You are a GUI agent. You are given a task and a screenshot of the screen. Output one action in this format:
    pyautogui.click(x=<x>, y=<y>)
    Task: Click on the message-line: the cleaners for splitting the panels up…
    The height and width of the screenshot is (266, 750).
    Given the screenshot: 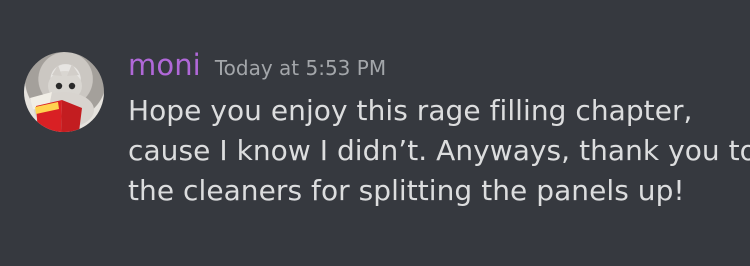 What is the action you would take?
    pyautogui.click(x=406, y=190)
    